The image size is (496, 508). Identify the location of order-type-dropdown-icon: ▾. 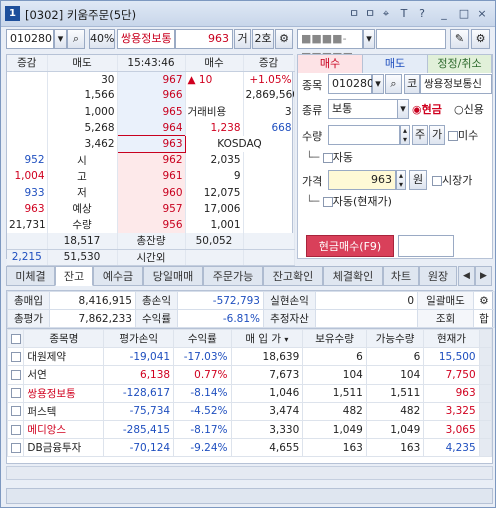
(403, 109).